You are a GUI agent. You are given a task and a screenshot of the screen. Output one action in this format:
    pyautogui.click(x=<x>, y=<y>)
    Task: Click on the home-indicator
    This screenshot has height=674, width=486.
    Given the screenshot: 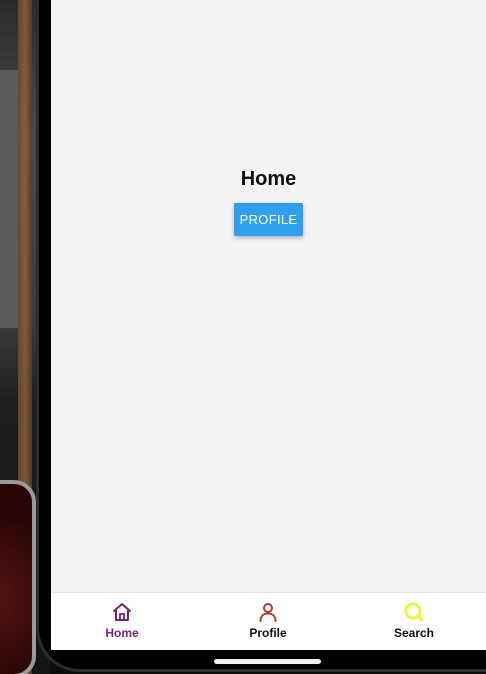 What is the action you would take?
    pyautogui.click(x=267, y=661)
    